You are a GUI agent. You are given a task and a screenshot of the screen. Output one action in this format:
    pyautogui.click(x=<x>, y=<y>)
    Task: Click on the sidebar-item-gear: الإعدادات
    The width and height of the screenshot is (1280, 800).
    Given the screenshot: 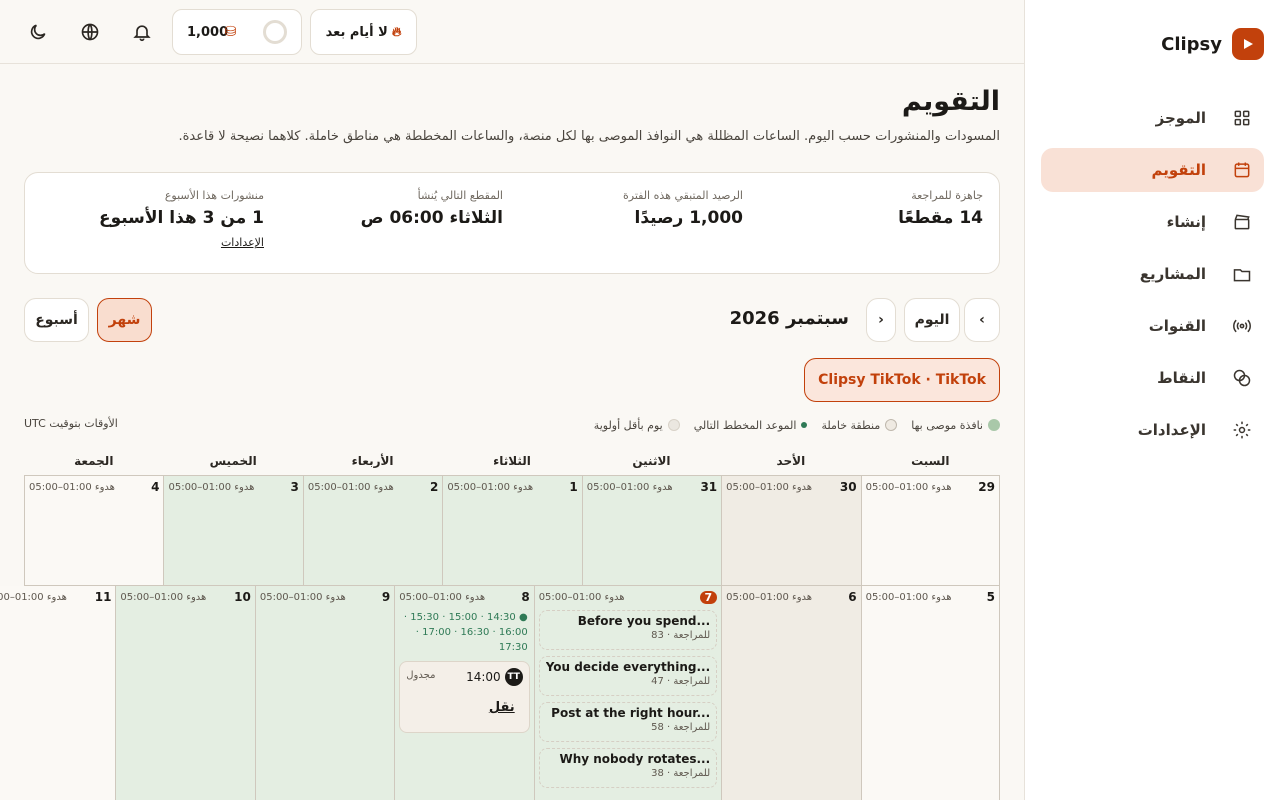 What is the action you would take?
    pyautogui.click(x=1152, y=430)
    